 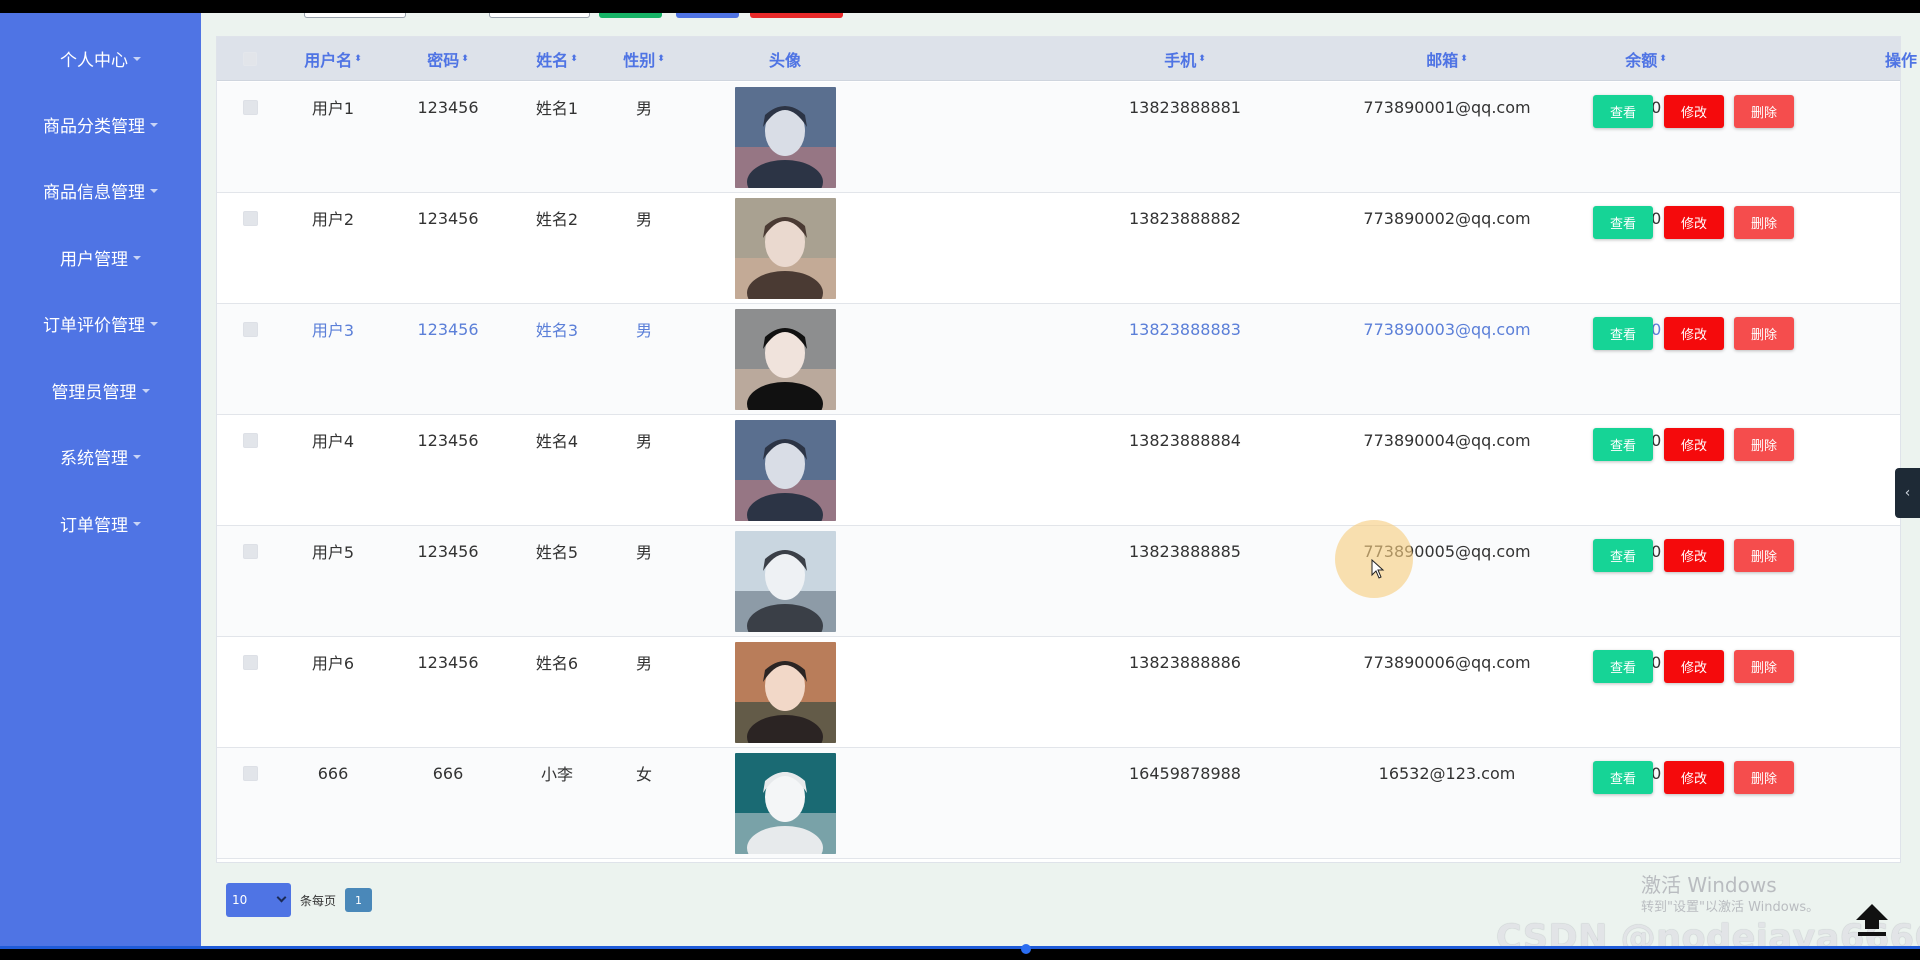 What do you see at coordinates (94, 192) in the screenshot?
I see `sidebar-item-label: 商品信息管理` at bounding box center [94, 192].